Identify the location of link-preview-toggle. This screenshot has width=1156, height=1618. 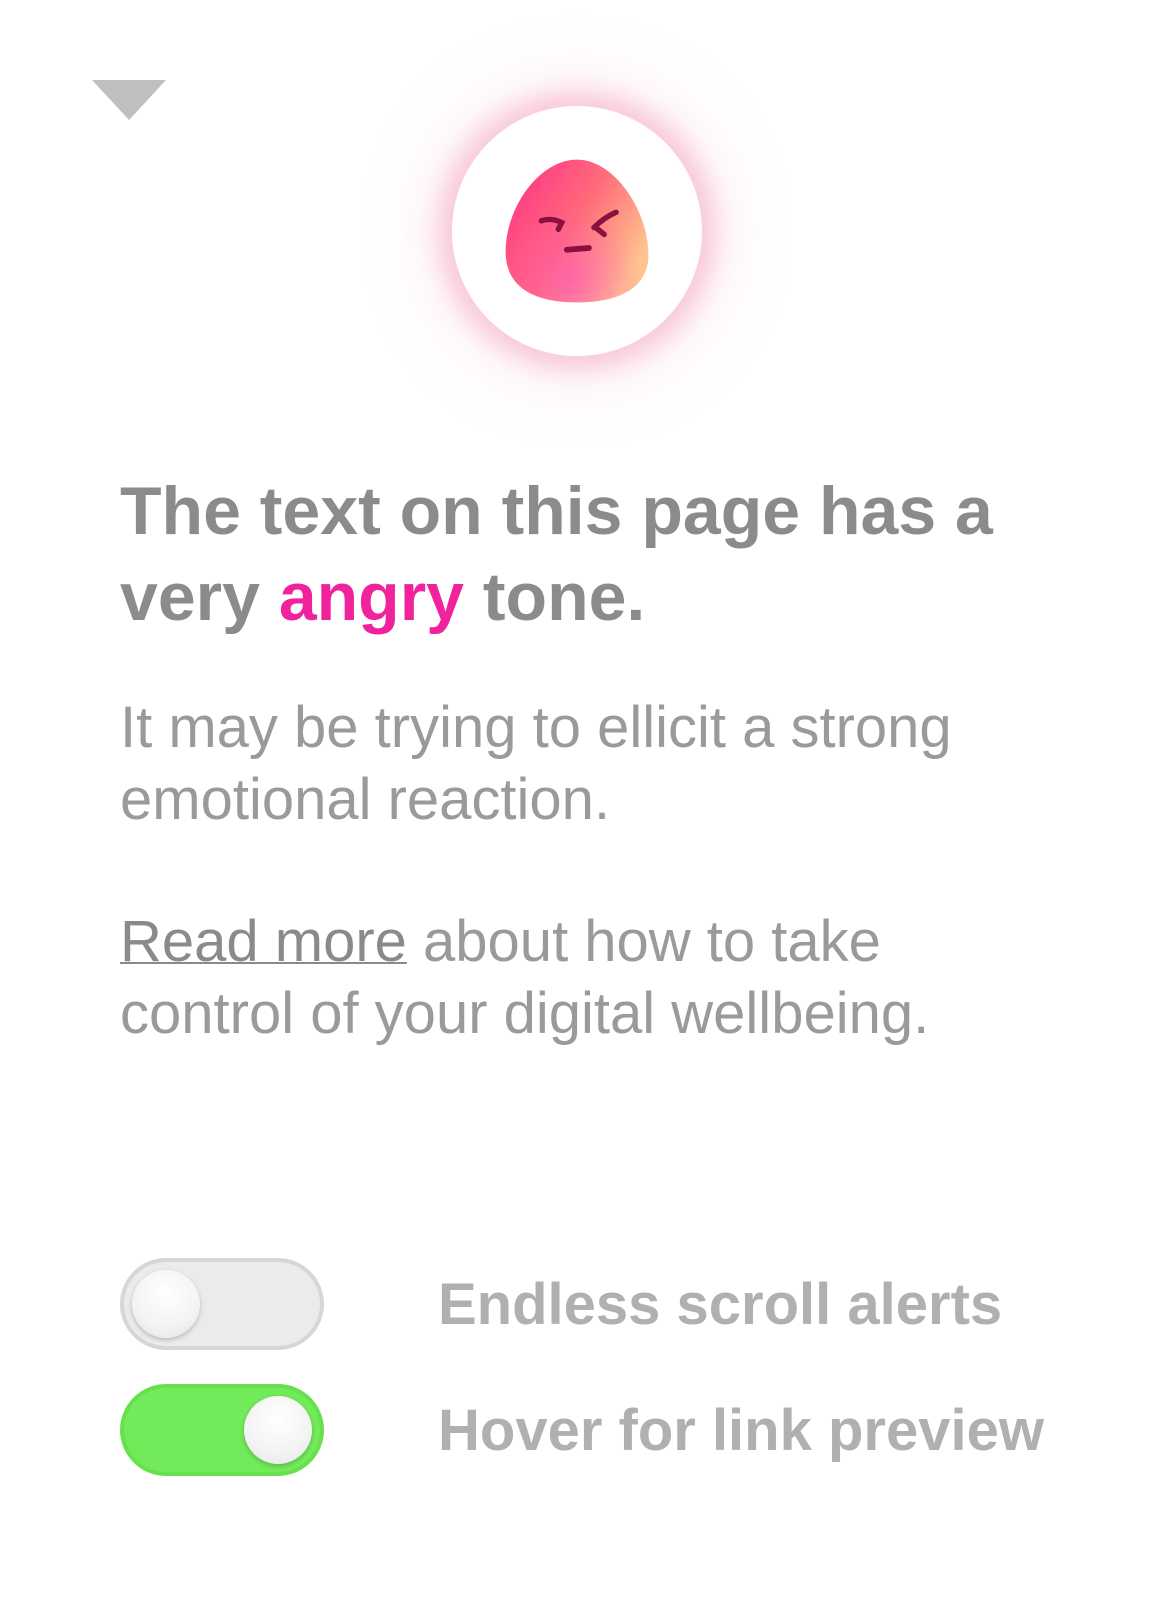
(222, 1430).